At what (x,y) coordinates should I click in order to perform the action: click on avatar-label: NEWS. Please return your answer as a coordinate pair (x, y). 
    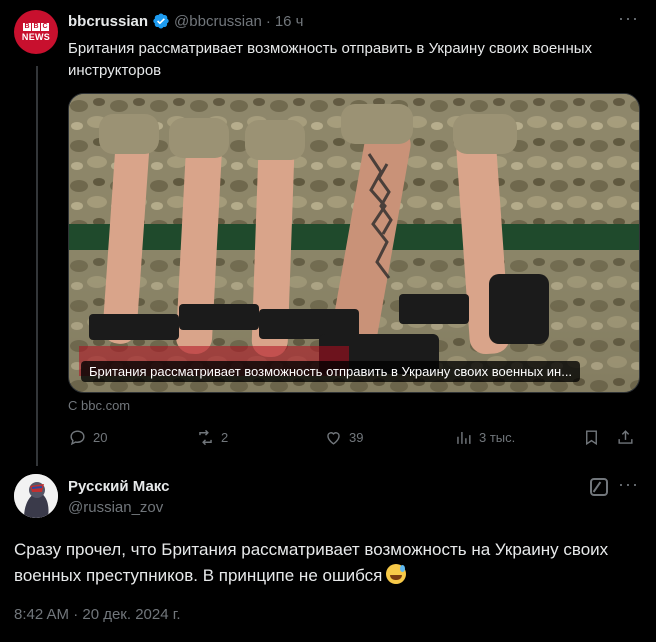
    Looking at the image, I should click on (36, 36).